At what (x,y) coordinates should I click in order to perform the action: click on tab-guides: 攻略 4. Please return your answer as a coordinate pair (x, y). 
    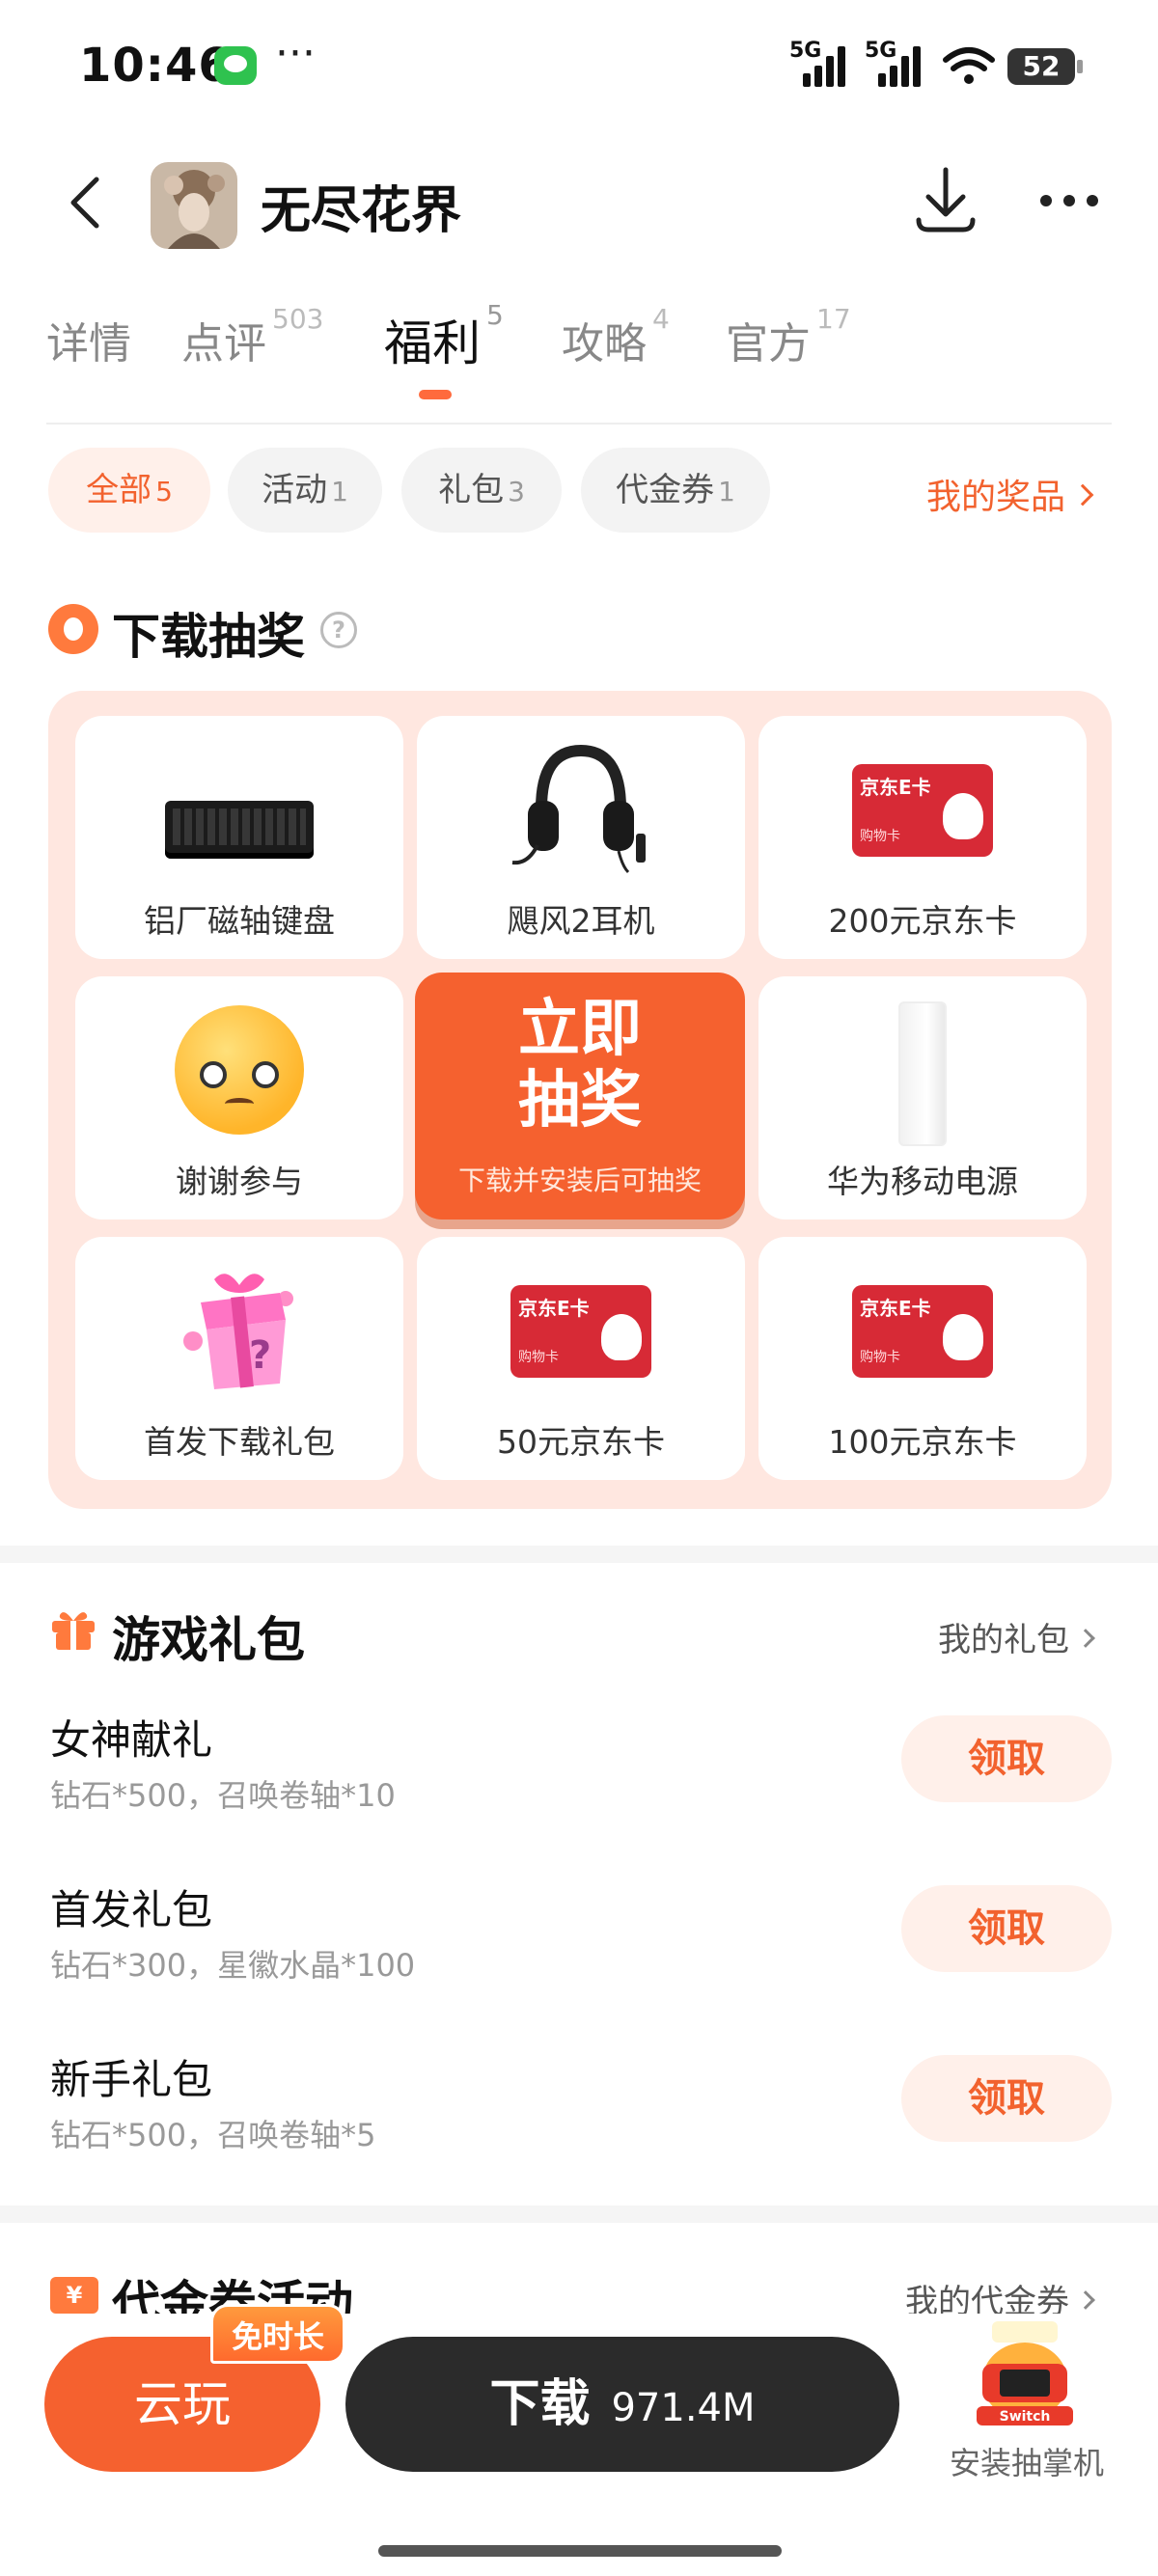
    Looking at the image, I should click on (616, 336).